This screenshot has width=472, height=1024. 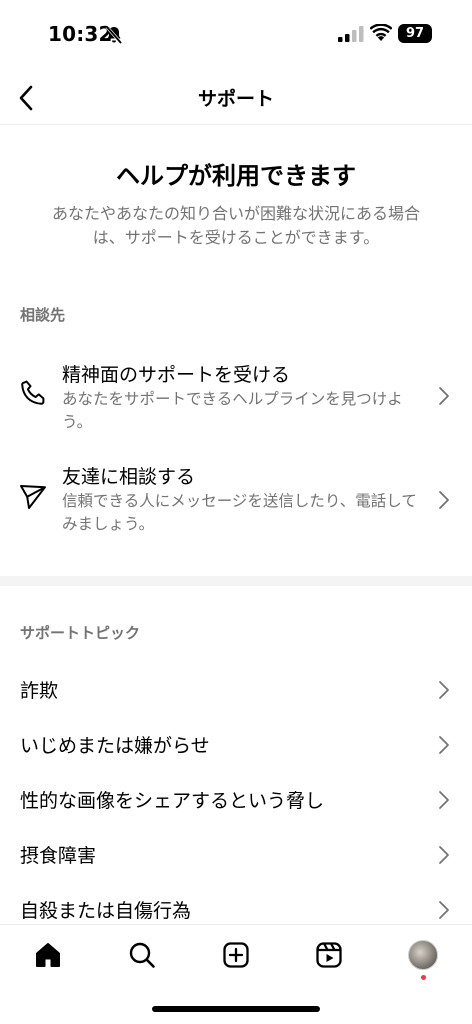 I want to click on tab-home, so click(x=48, y=955).